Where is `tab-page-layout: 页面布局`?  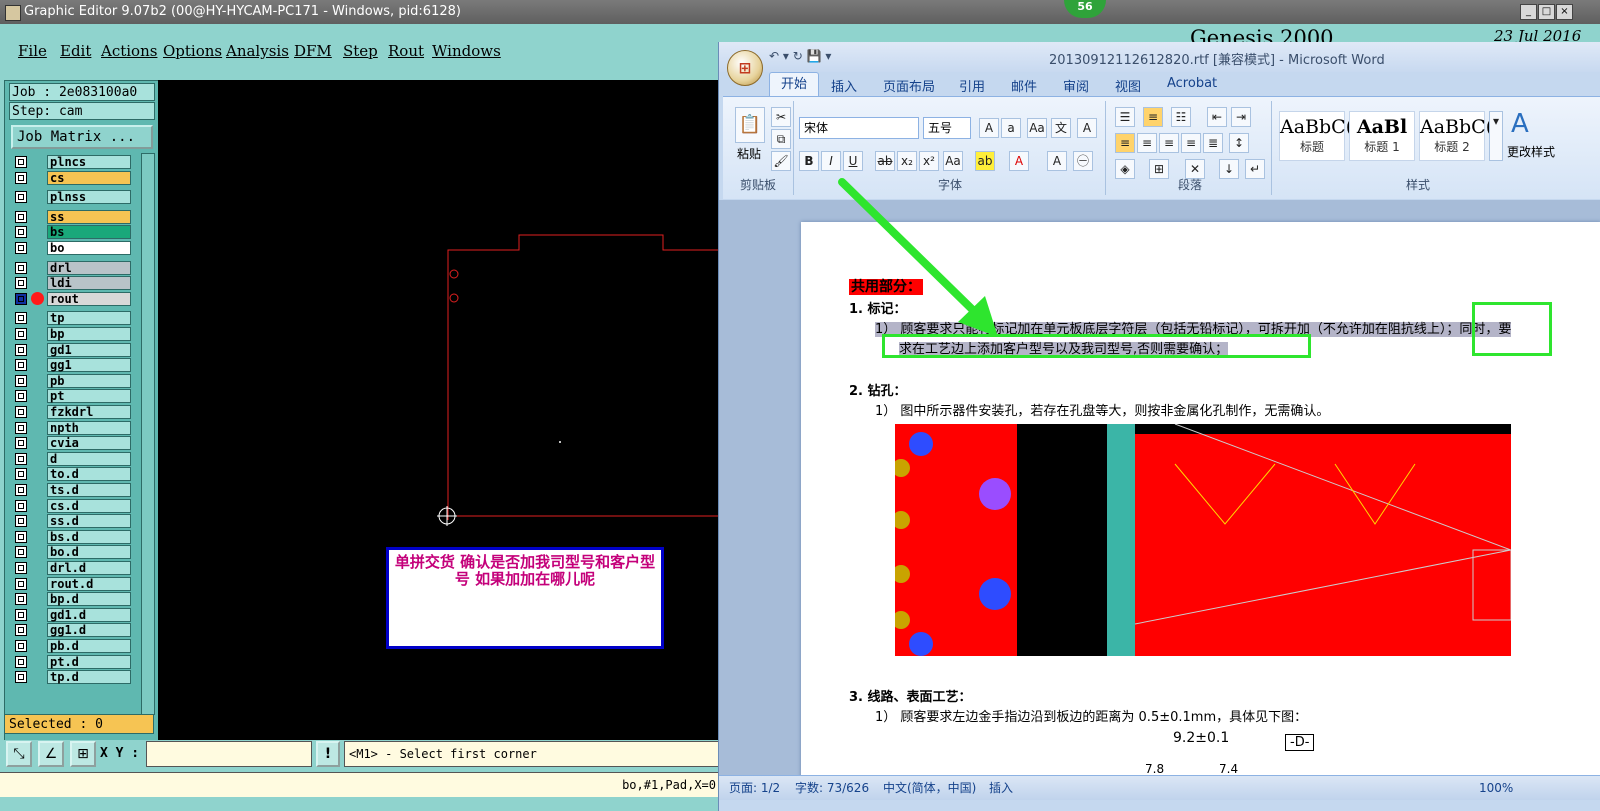
tab-page-layout: 页面布局 is located at coordinates (909, 85).